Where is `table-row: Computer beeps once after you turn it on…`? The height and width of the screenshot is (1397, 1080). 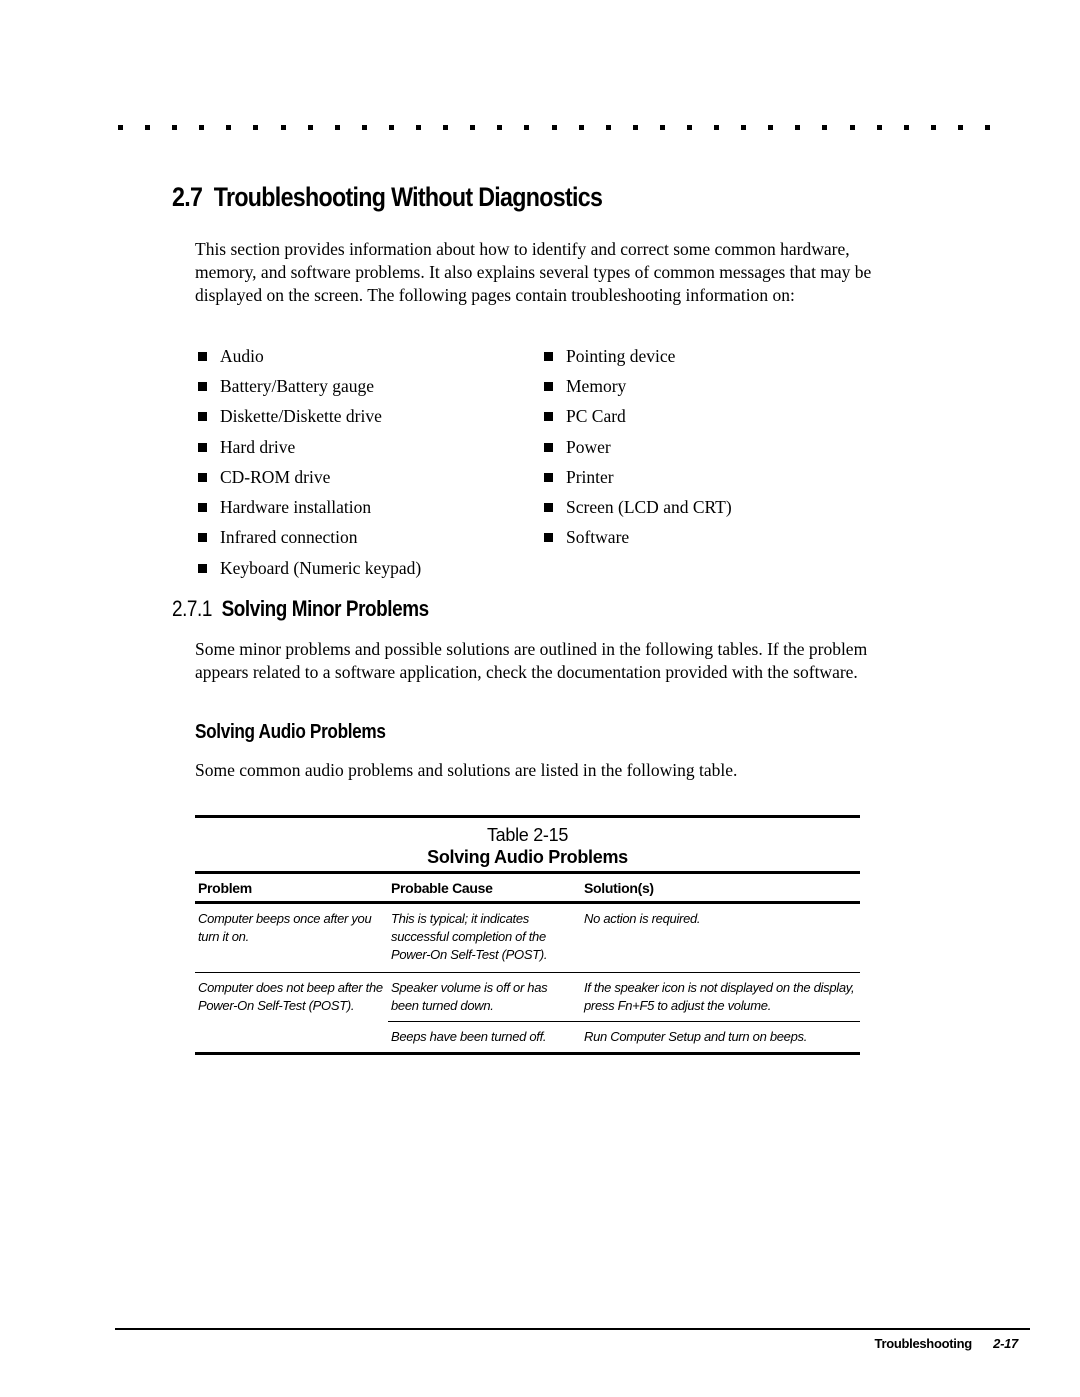
table-row: Computer beeps once after you turn it on… is located at coordinates (527, 937).